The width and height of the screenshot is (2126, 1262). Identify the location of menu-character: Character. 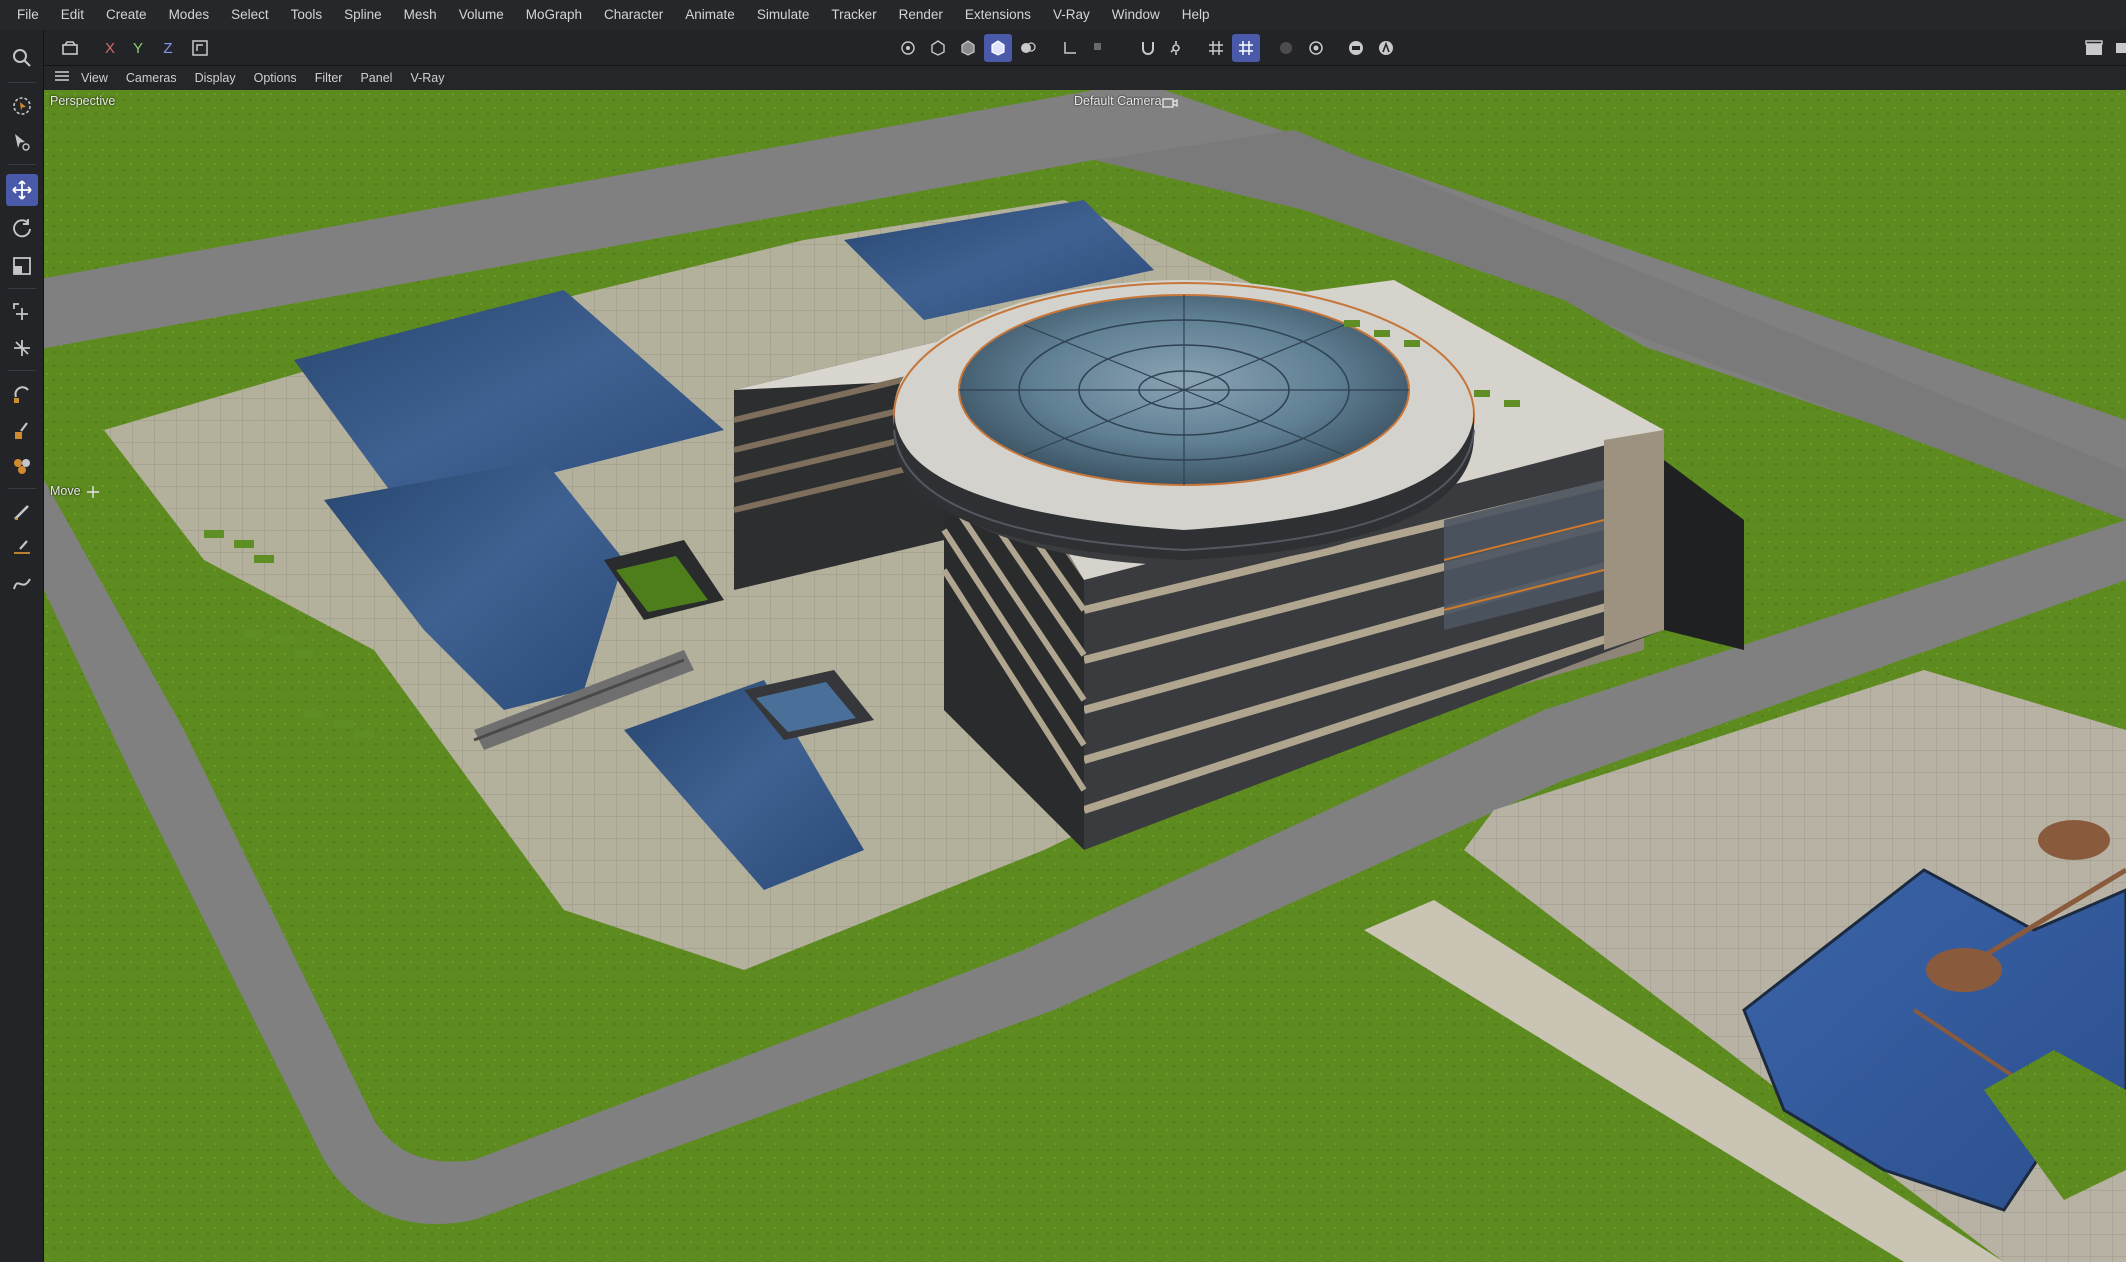
(633, 15).